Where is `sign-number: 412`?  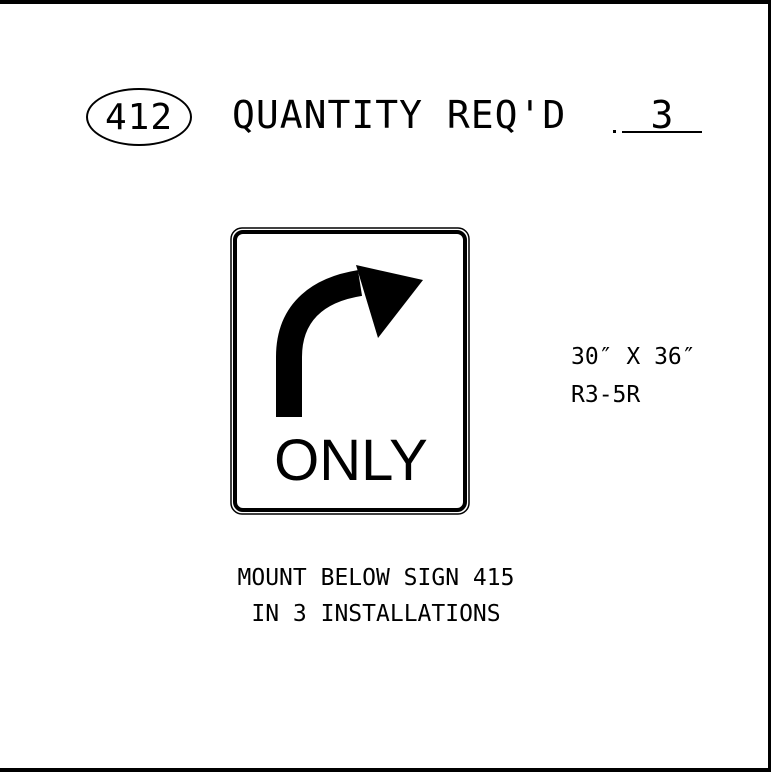 sign-number: 412 is located at coordinates (139, 117).